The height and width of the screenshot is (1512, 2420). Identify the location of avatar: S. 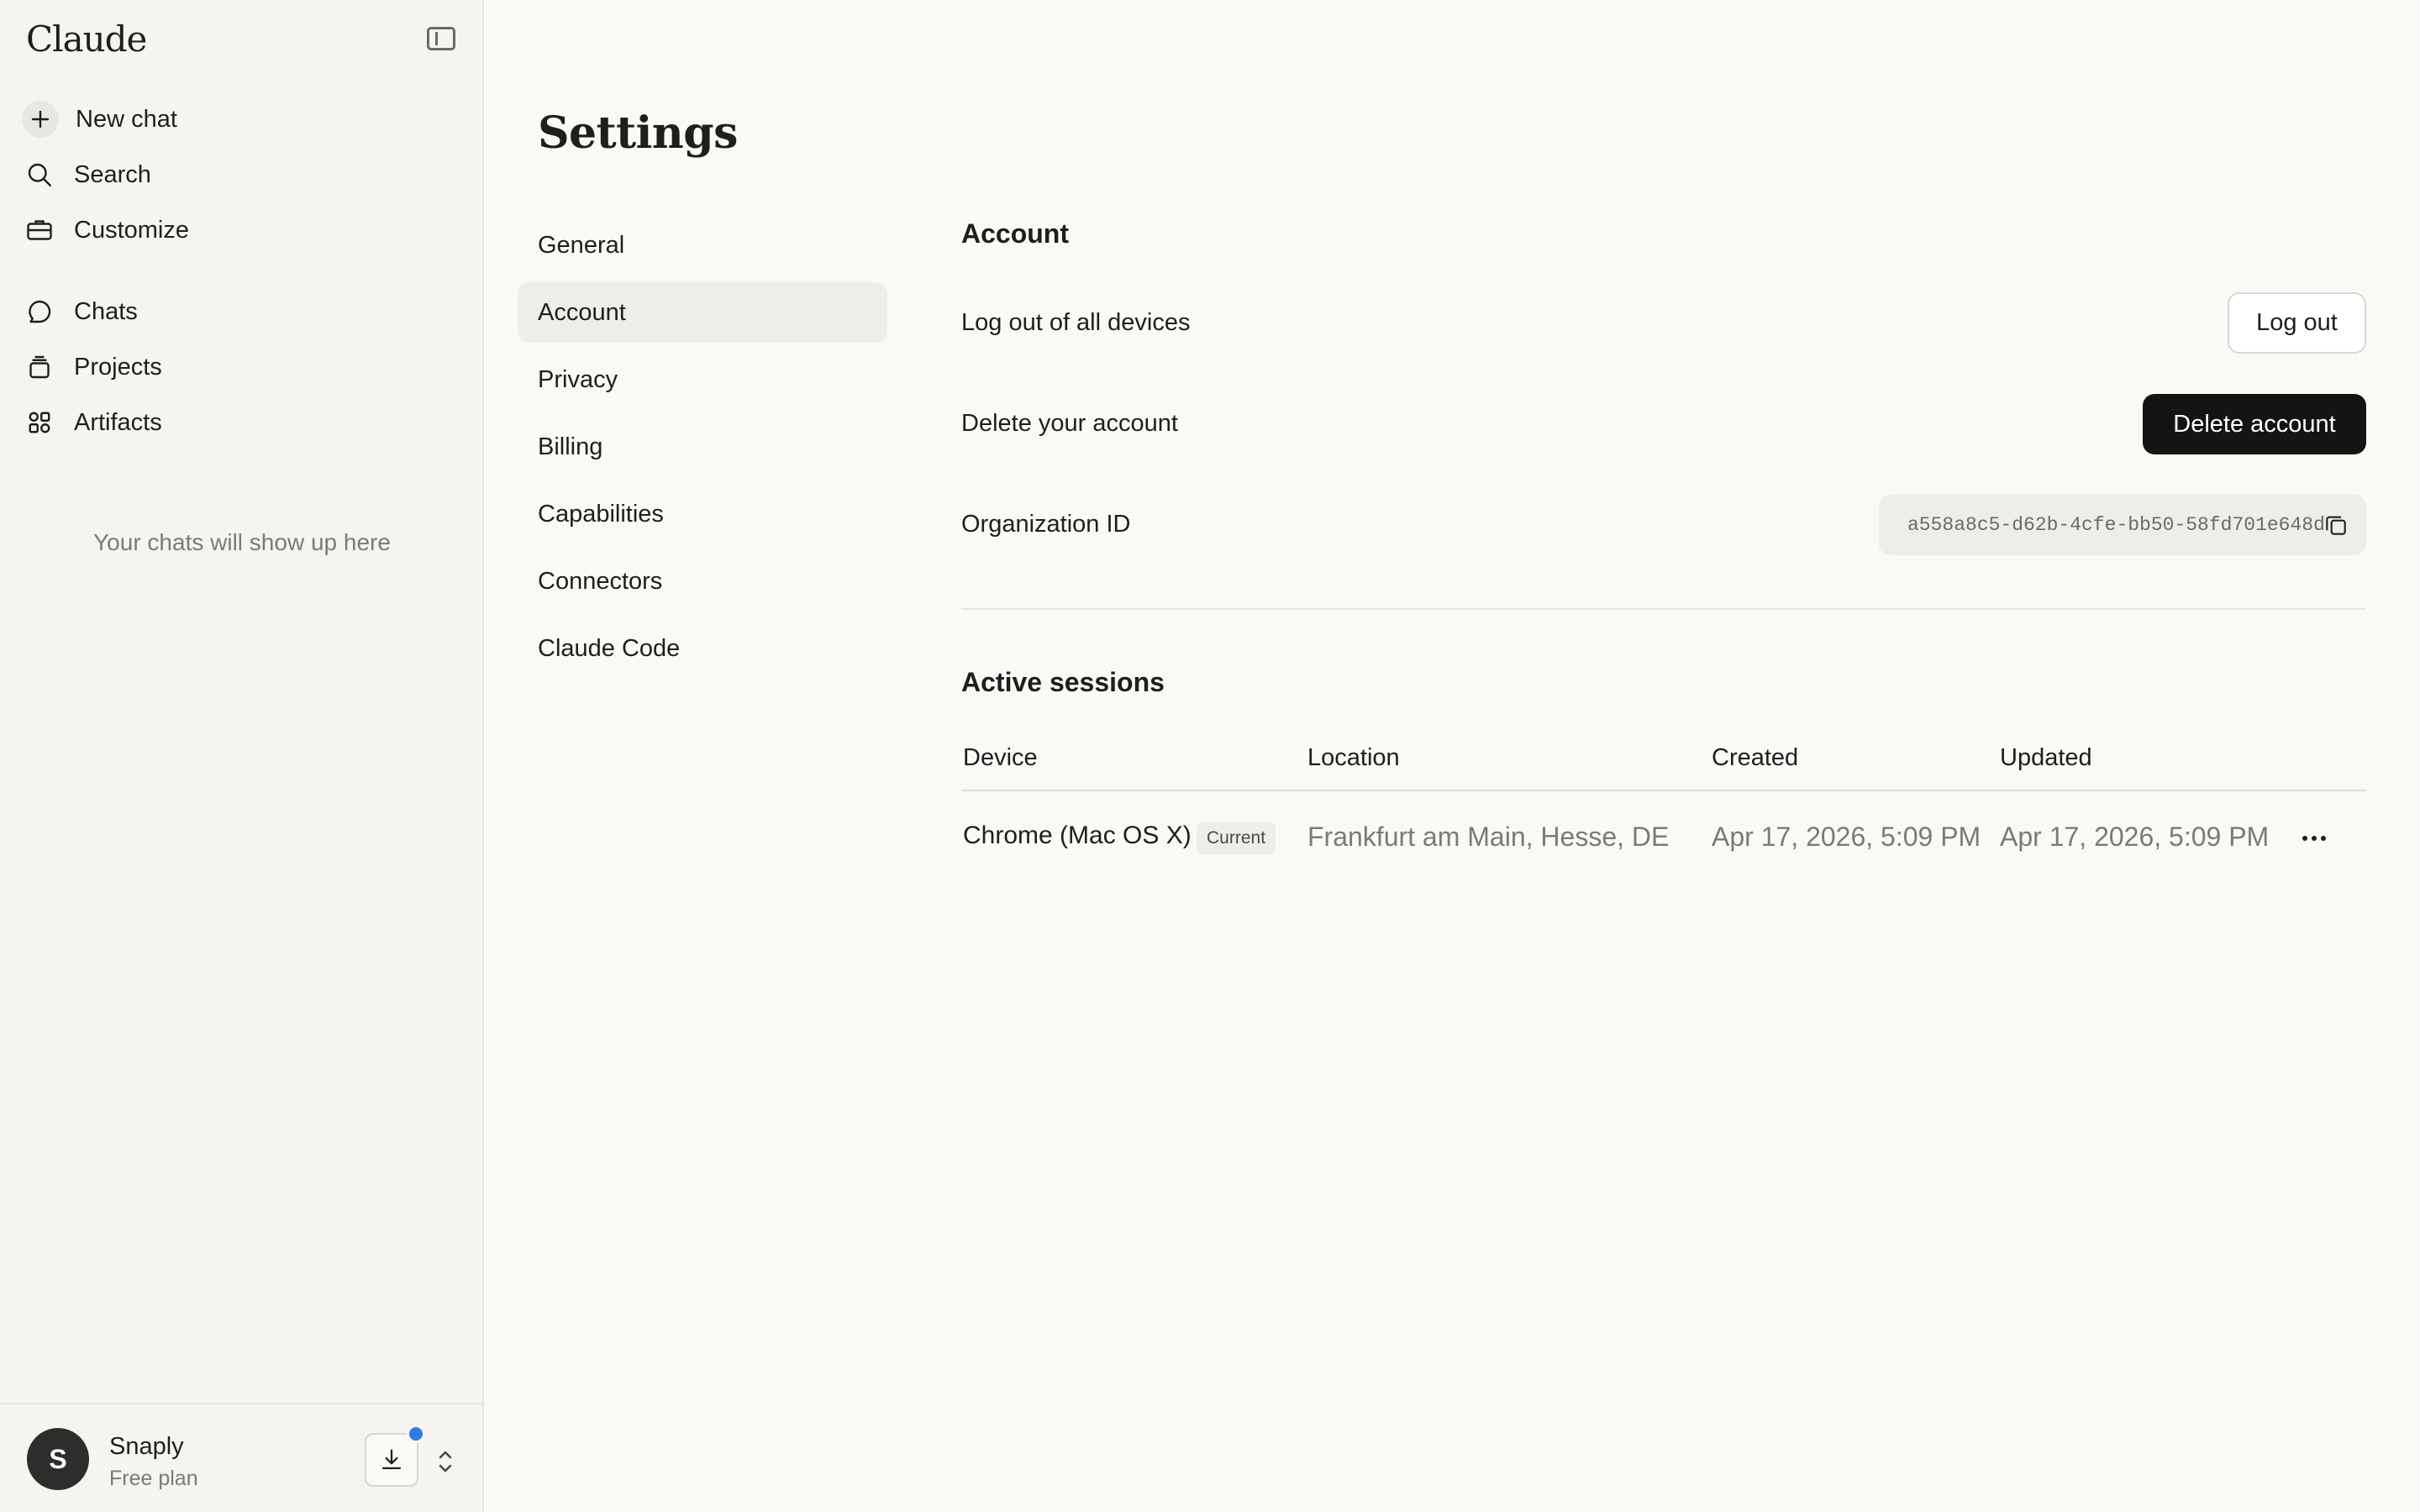
(58, 1459).